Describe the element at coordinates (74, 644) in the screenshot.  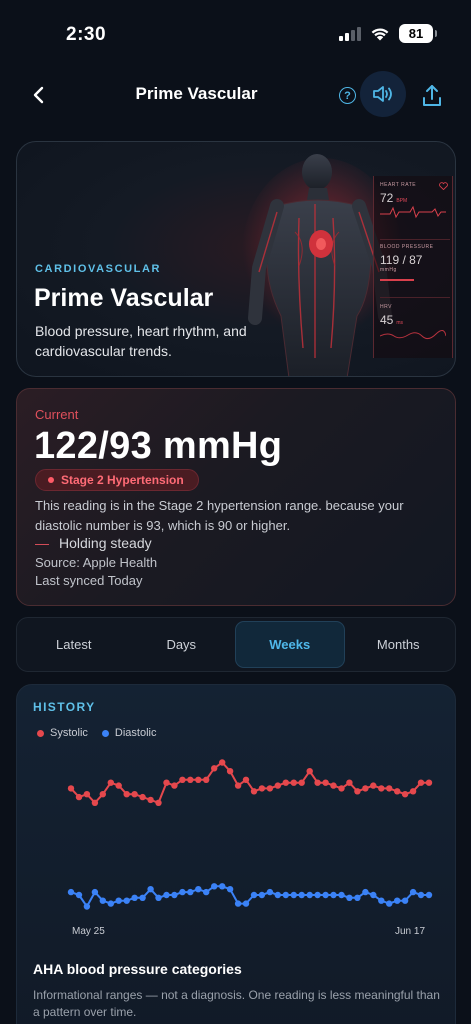
I see `tab-latest: Latest` at that location.